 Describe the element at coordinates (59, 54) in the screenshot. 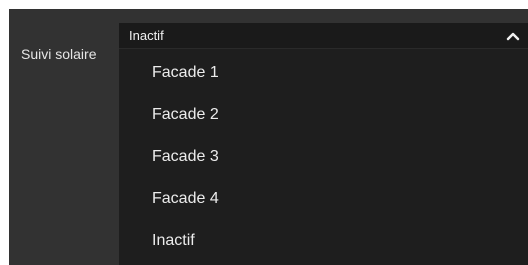

I see `field-label: Suivi solaire` at that location.